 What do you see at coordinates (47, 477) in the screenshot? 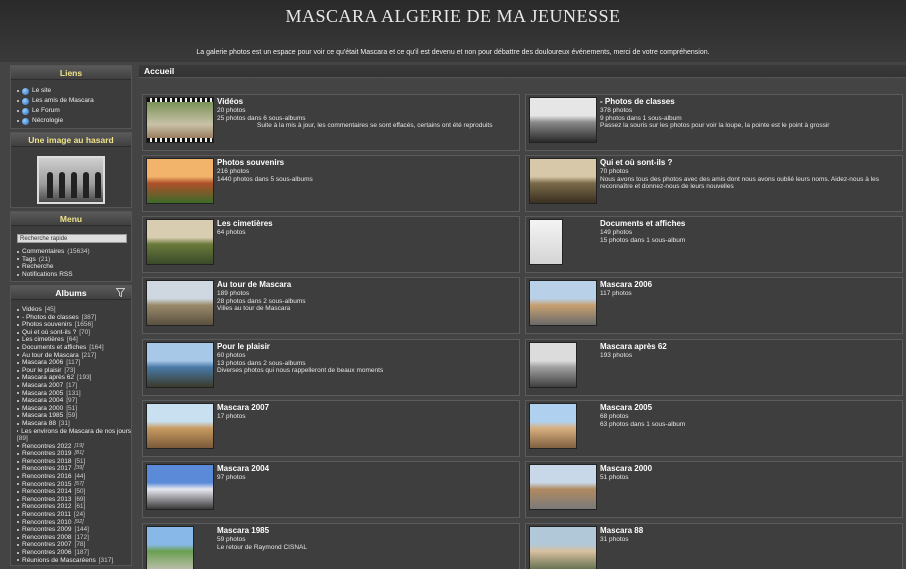
I see `album-item-label: Rencontres 2016` at bounding box center [47, 477].